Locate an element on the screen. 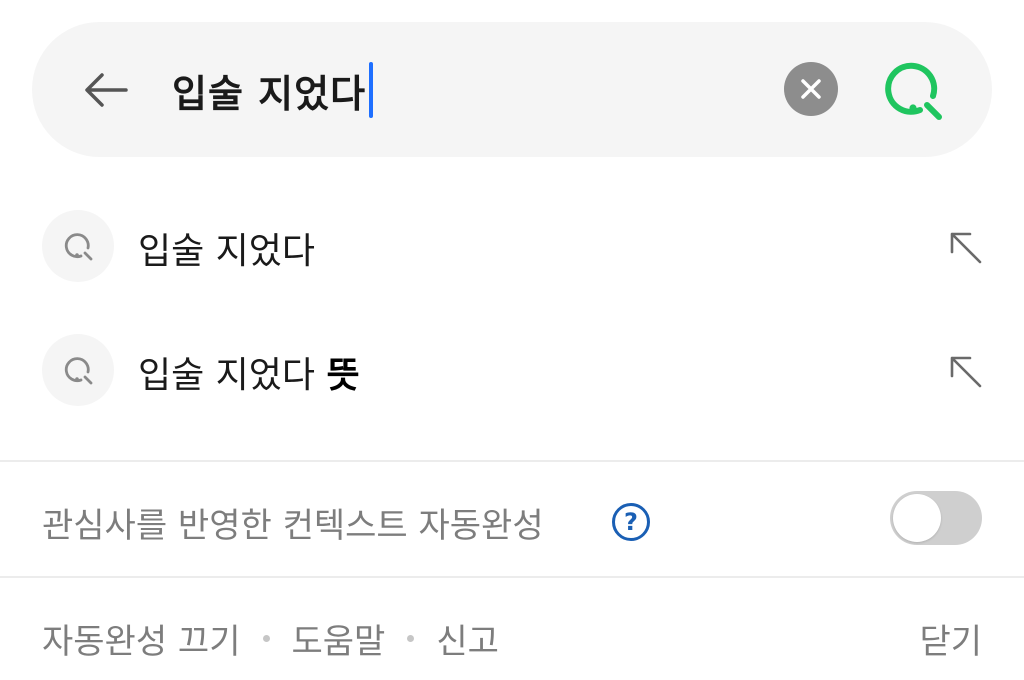 This screenshot has width=1024, height=680. help-link: 도움말 is located at coordinates (339, 638).